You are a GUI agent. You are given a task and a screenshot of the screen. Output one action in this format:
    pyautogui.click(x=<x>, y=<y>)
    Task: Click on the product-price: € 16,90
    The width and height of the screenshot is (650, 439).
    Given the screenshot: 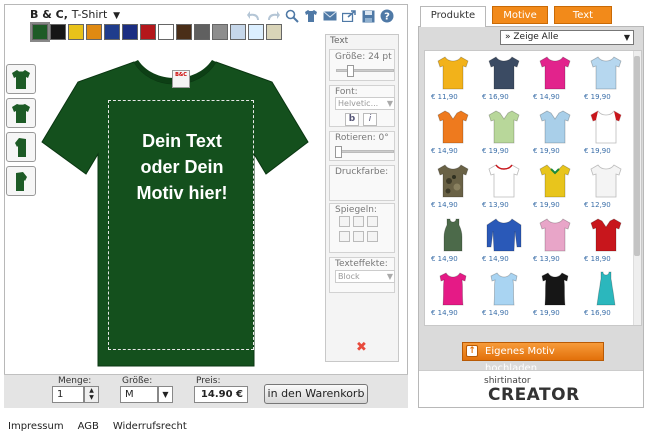 What is the action you would take?
    pyautogui.click(x=597, y=313)
    